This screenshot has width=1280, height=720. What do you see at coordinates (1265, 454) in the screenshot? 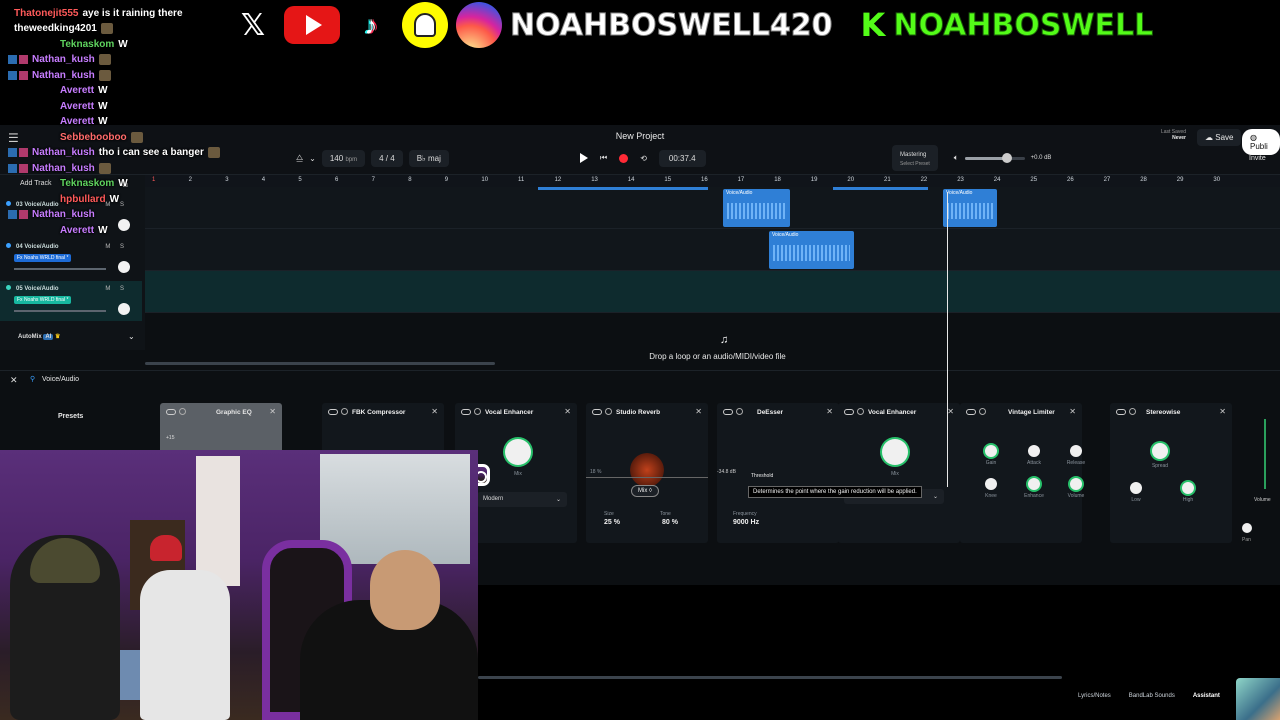
I see `volume-meter` at bounding box center [1265, 454].